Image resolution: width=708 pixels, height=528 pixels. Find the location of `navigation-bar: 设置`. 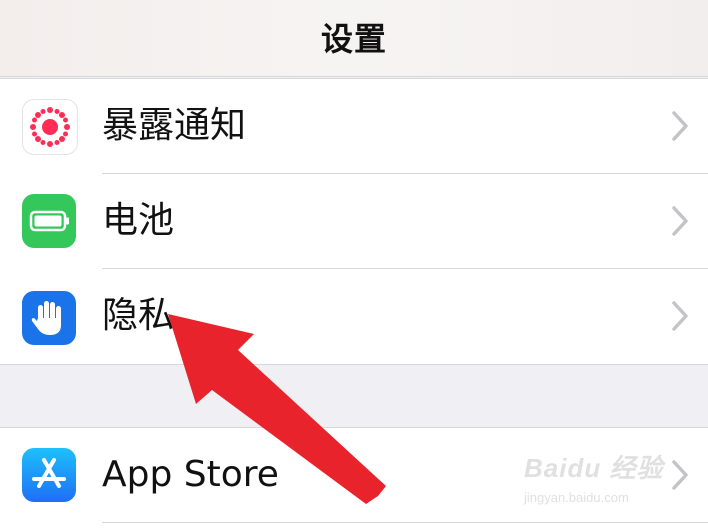

navigation-bar: 设置 is located at coordinates (354, 38).